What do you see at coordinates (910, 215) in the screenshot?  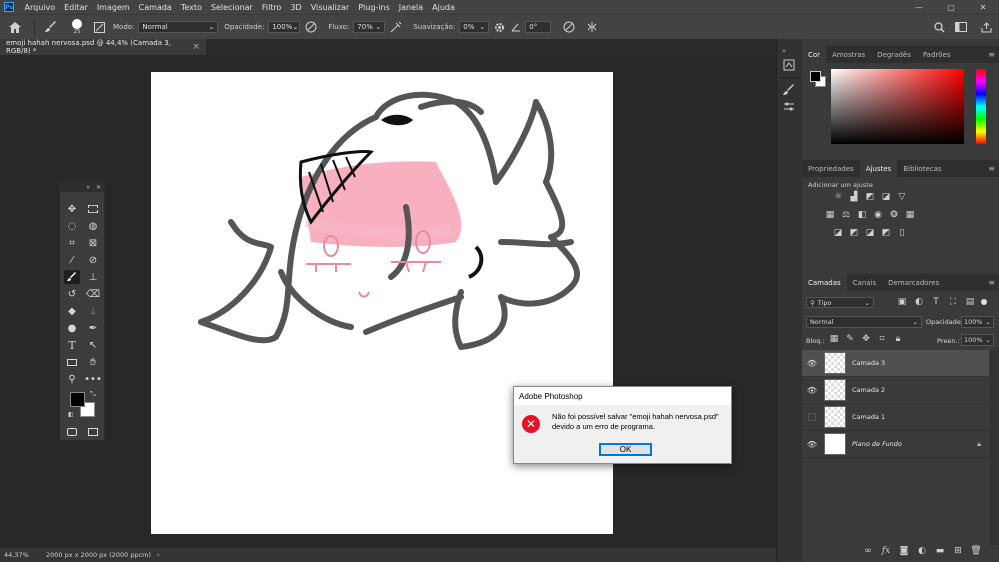 I see `color-lookup-icon: ▦` at bounding box center [910, 215].